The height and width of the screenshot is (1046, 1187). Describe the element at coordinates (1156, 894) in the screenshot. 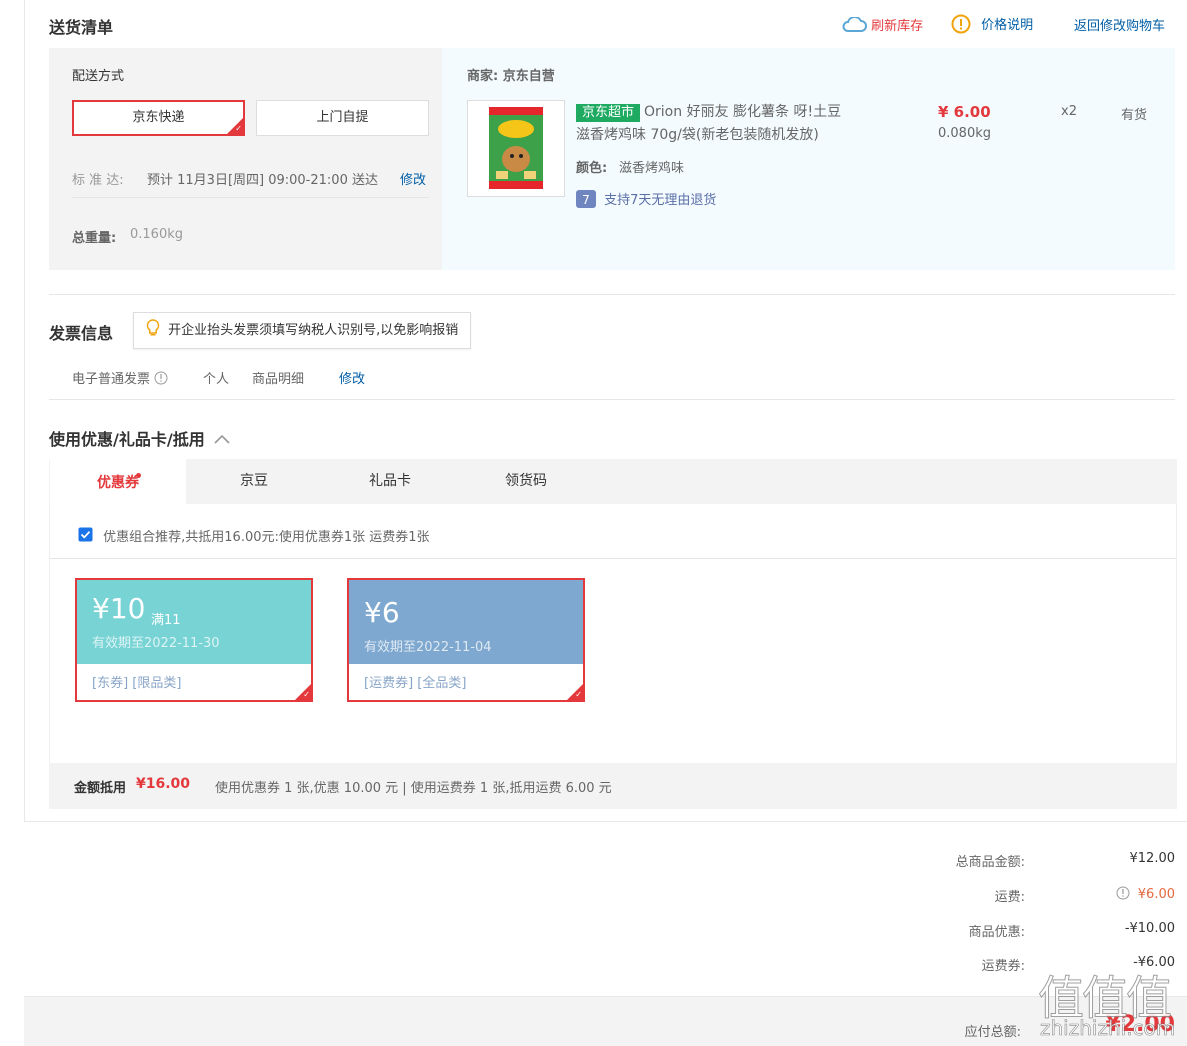

I see `freight-value: ¥6.00` at that location.